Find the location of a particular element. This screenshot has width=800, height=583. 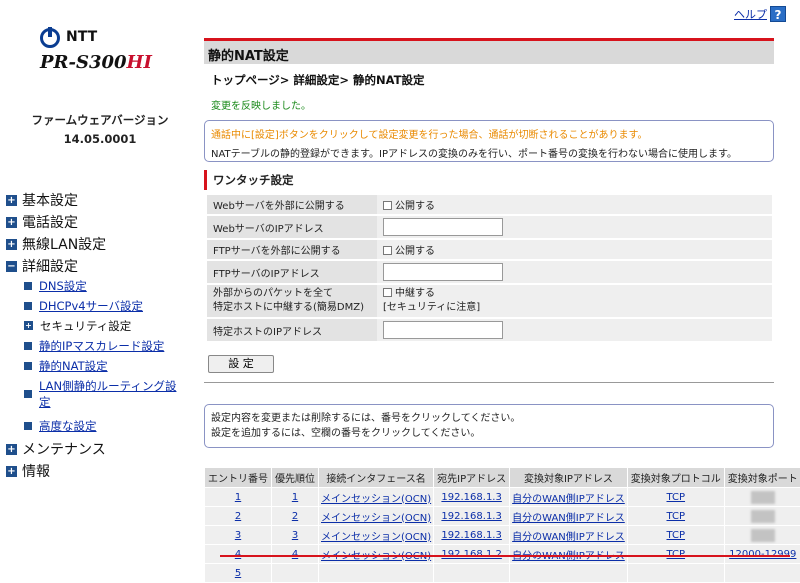

help-label: ヘルプ is located at coordinates (750, 14).